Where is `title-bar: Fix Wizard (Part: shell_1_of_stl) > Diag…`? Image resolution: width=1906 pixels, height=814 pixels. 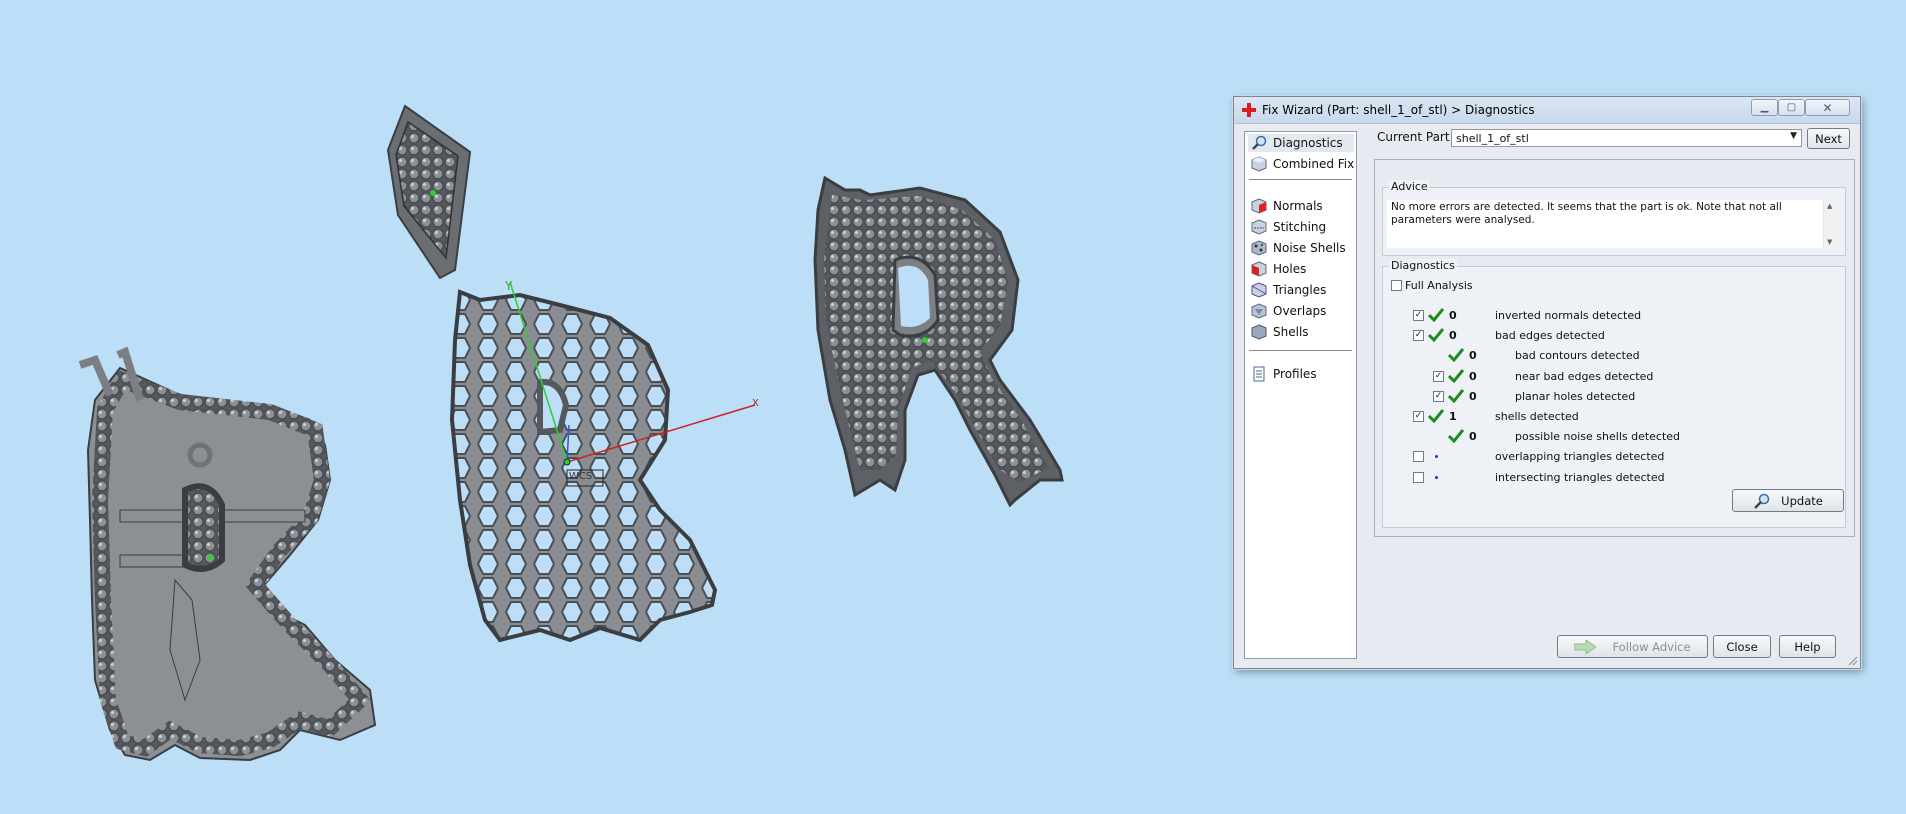 title-bar: Fix Wizard (Part: shell_1_of_stl) > Diag… is located at coordinates (1547, 110).